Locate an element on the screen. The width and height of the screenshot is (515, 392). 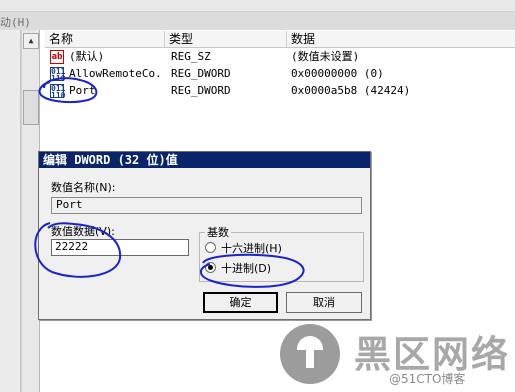
column-header-data: 数据 is located at coordinates (401, 39).